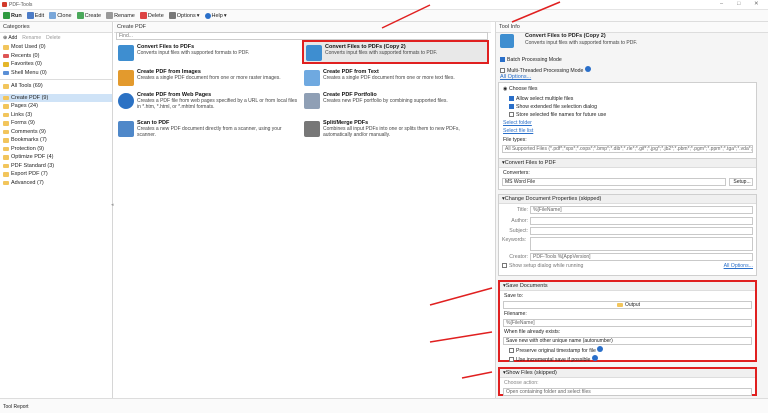  Describe the element at coordinates (312, 101) in the screenshot. I see `portfolio-icon` at that location.